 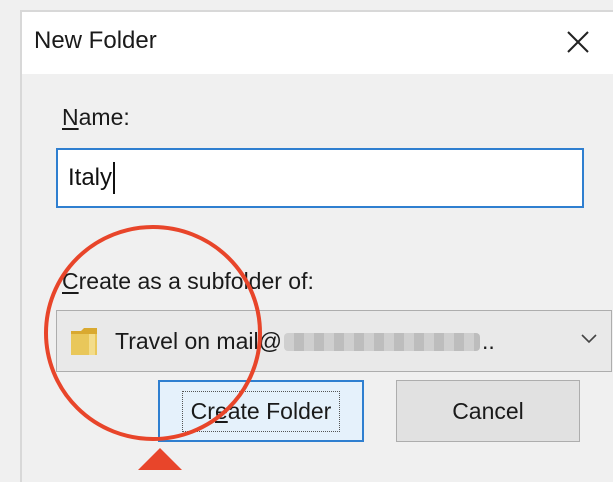 What do you see at coordinates (70, 281) in the screenshot?
I see `subfolder-label-accel: C` at bounding box center [70, 281].